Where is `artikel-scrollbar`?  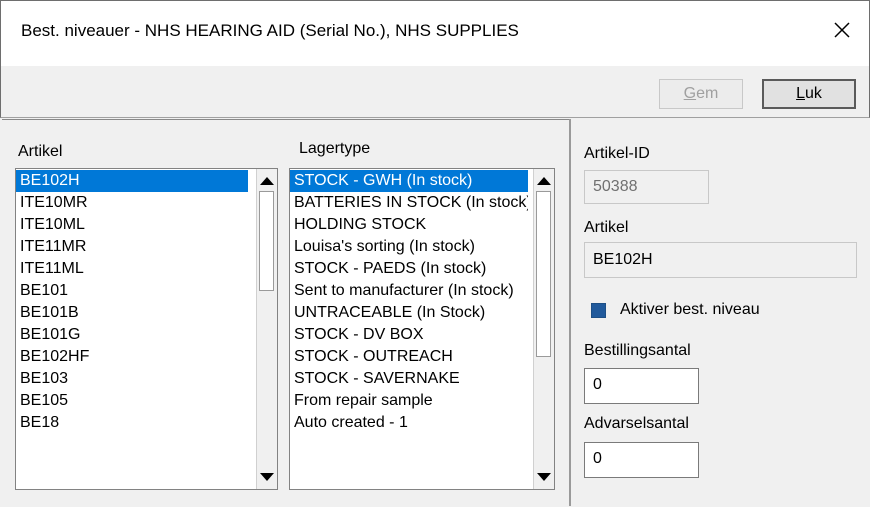 artikel-scrollbar is located at coordinates (266, 329).